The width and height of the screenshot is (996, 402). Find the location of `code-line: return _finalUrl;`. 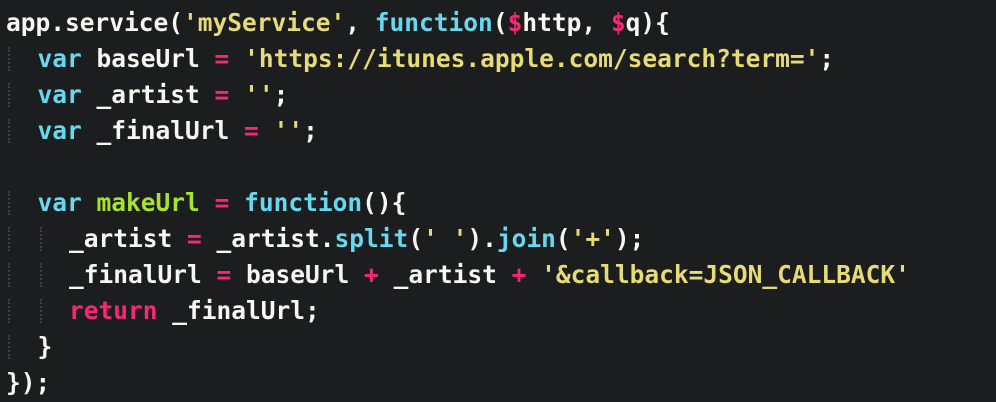

code-line: return _finalUrl; is located at coordinates (501, 311).